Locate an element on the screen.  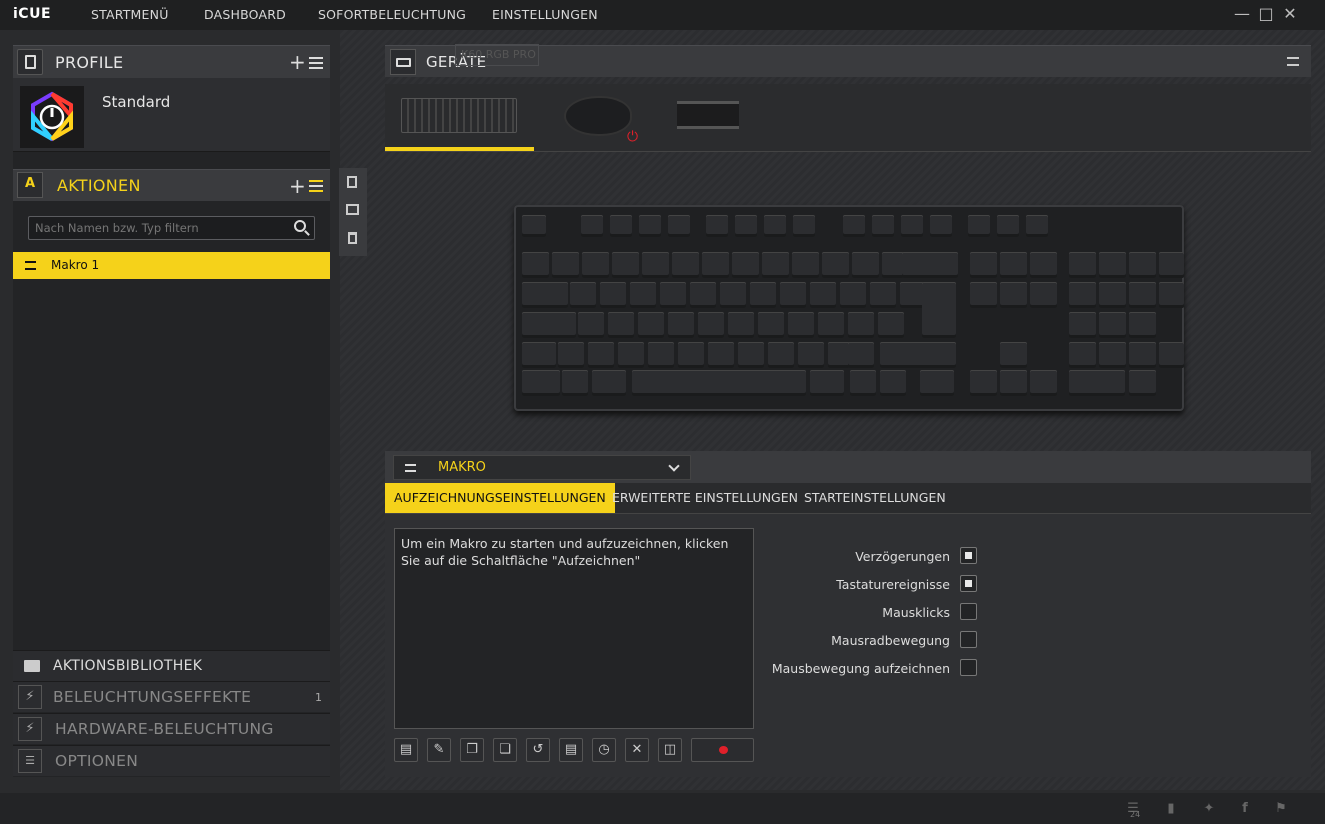
action-filter-field is located at coordinates (171, 228).